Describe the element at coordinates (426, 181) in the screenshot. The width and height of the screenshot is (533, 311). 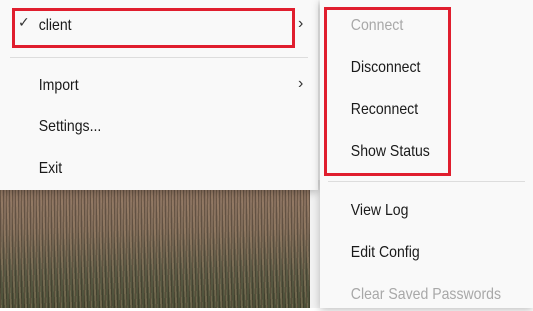
I see `submenu-separator` at that location.